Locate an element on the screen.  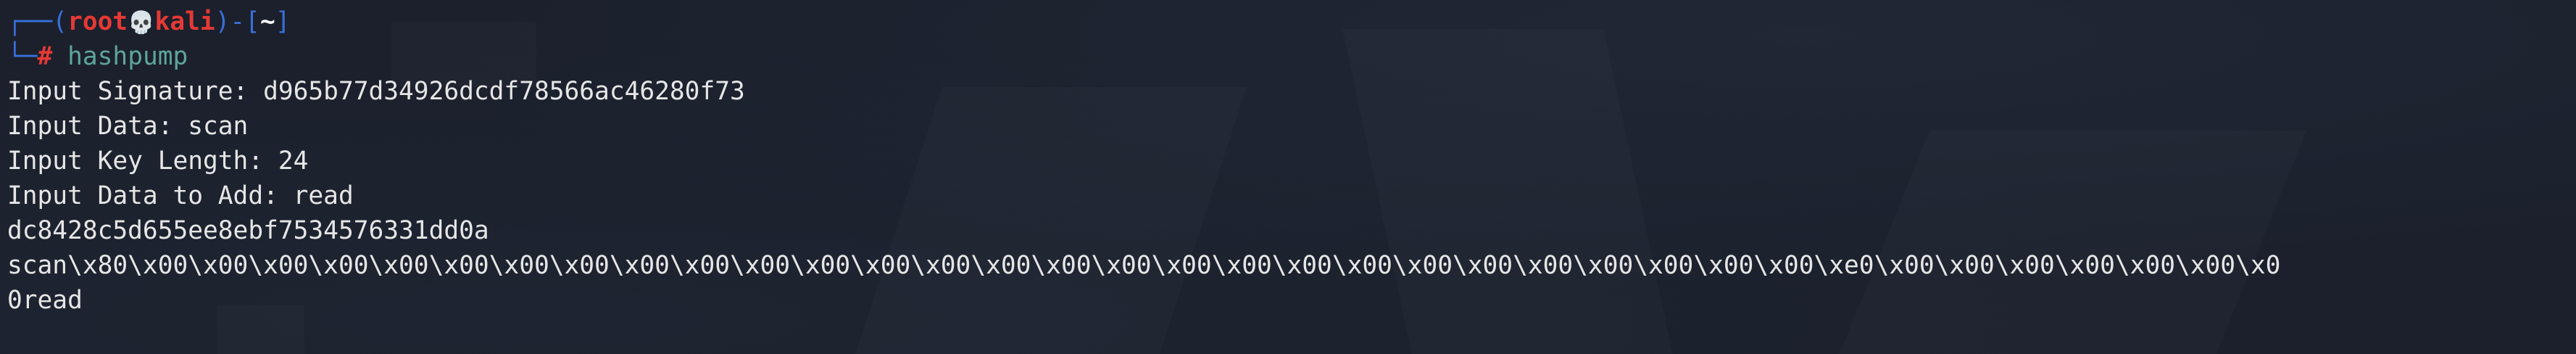
prompt-frame-mid: )-[ is located at coordinates (237, 21).